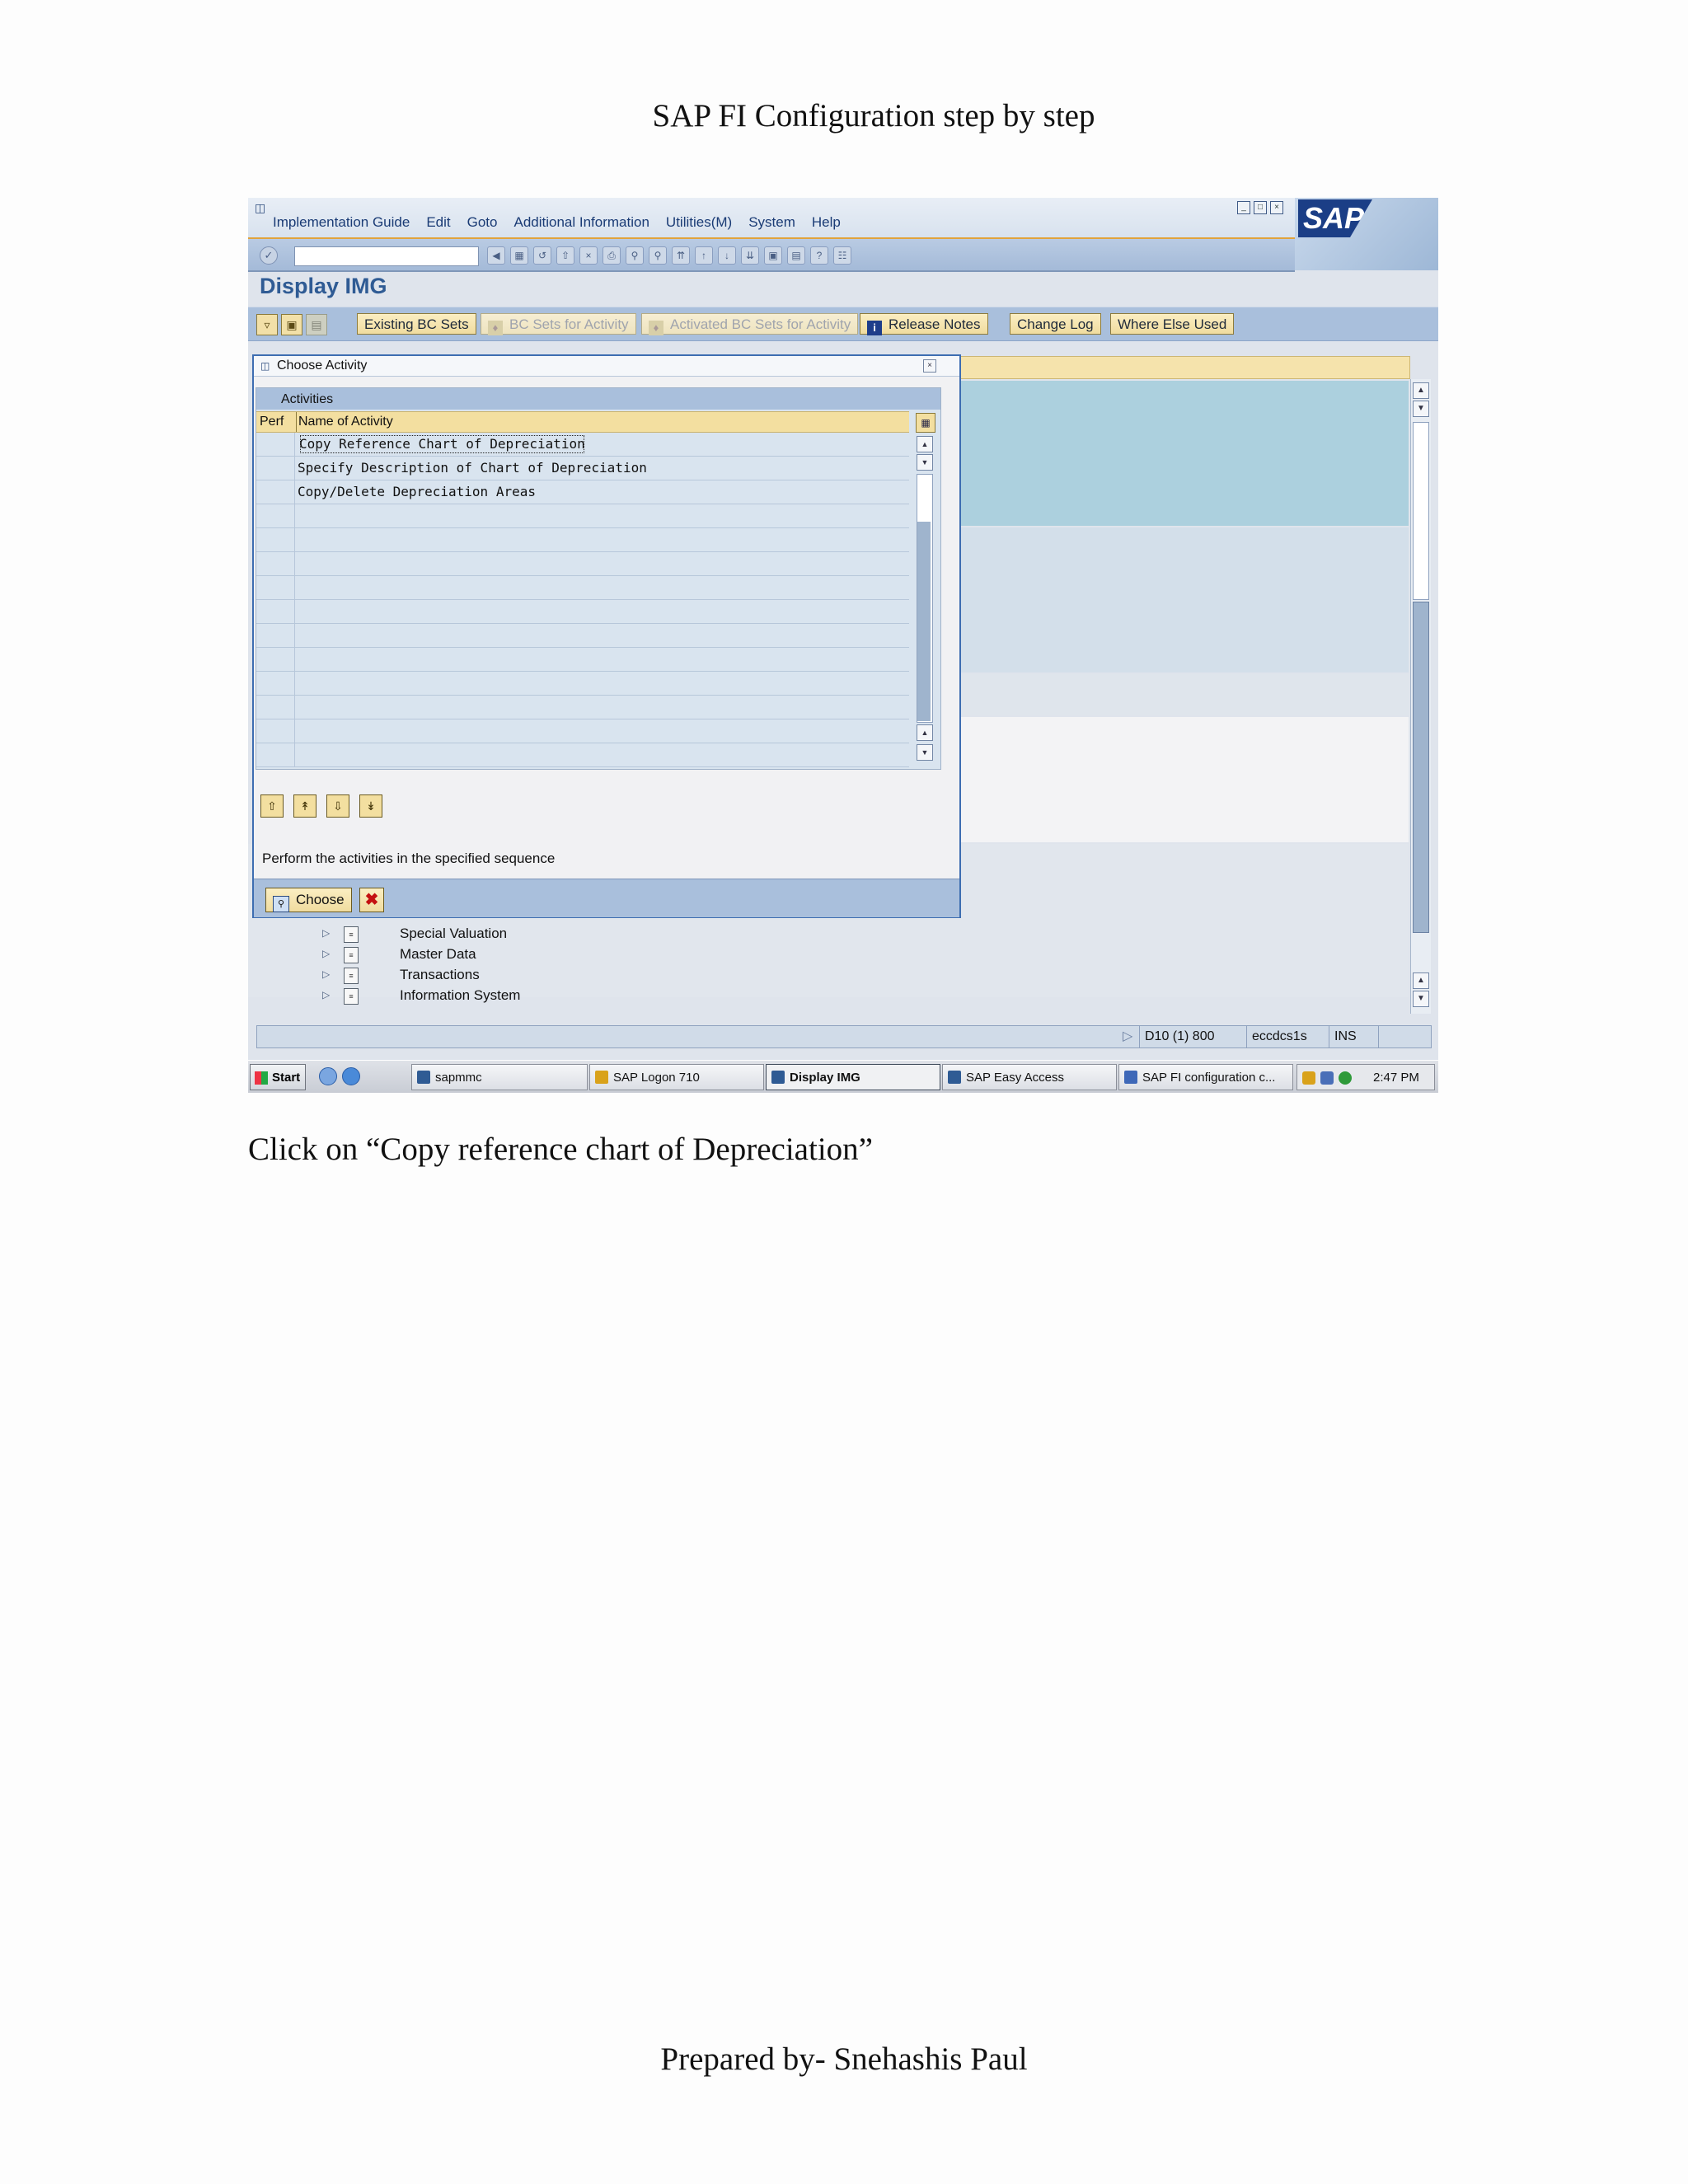 The image size is (1688, 2184). What do you see at coordinates (635, 255) in the screenshot?
I see `find-icon: ⚲` at bounding box center [635, 255].